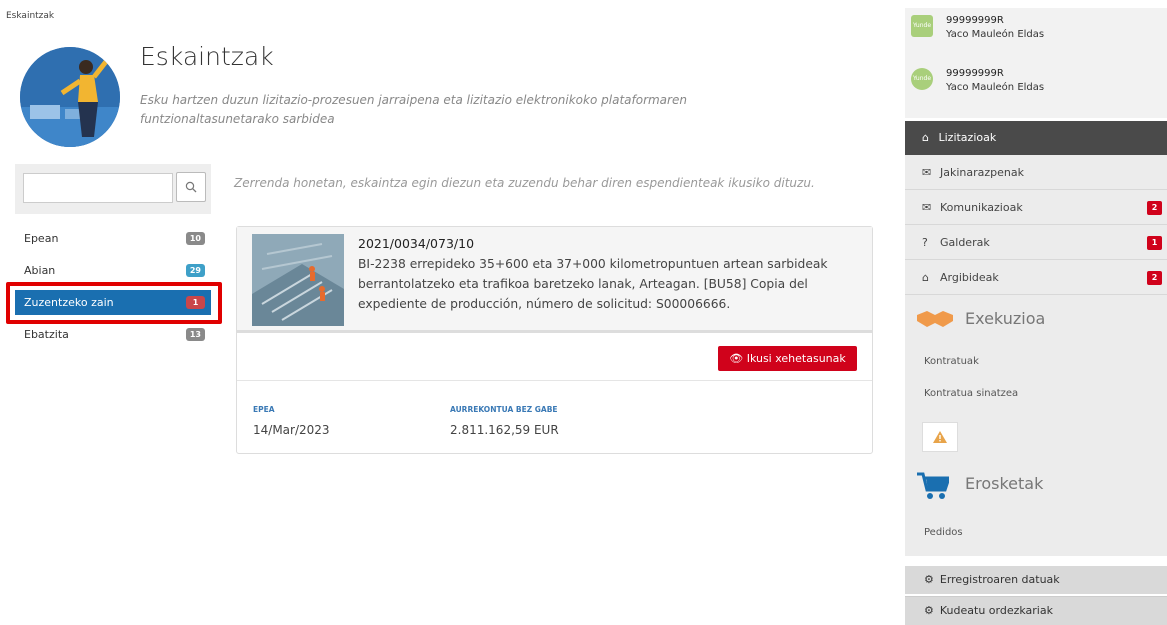 The width and height of the screenshot is (1167, 625). Describe the element at coordinates (1036, 533) in the screenshot. I see `menu-item-pedidos: Pedidos` at that location.